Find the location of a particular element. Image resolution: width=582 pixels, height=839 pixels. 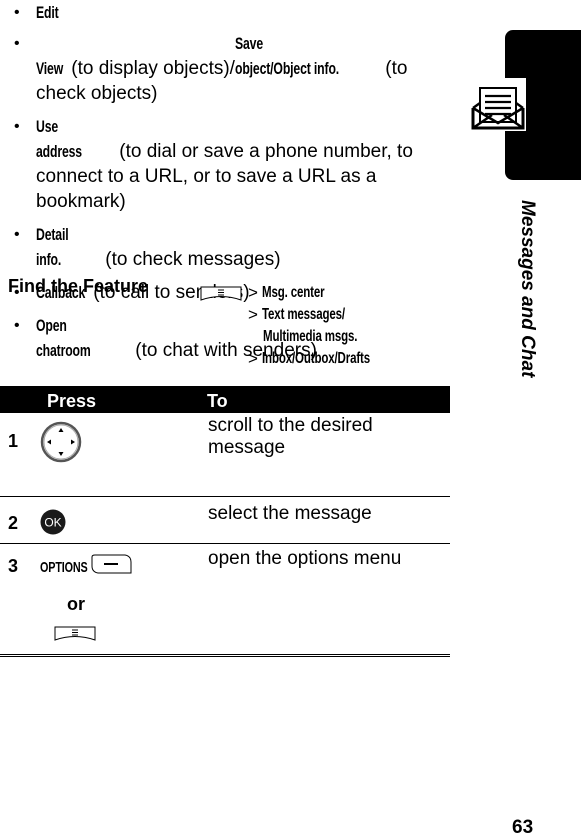

header-press: Press is located at coordinates (72, 401).